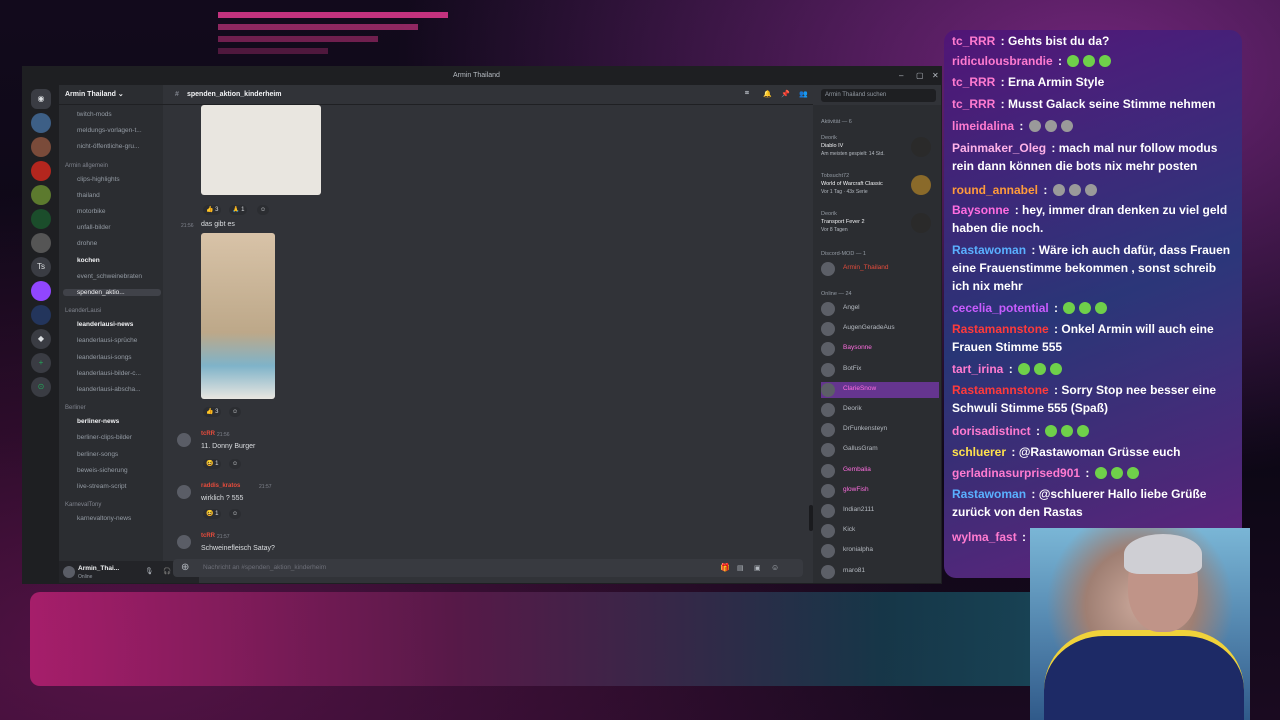 The width and height of the screenshot is (1280, 720). I want to click on channel-item: thailand, so click(114, 195).